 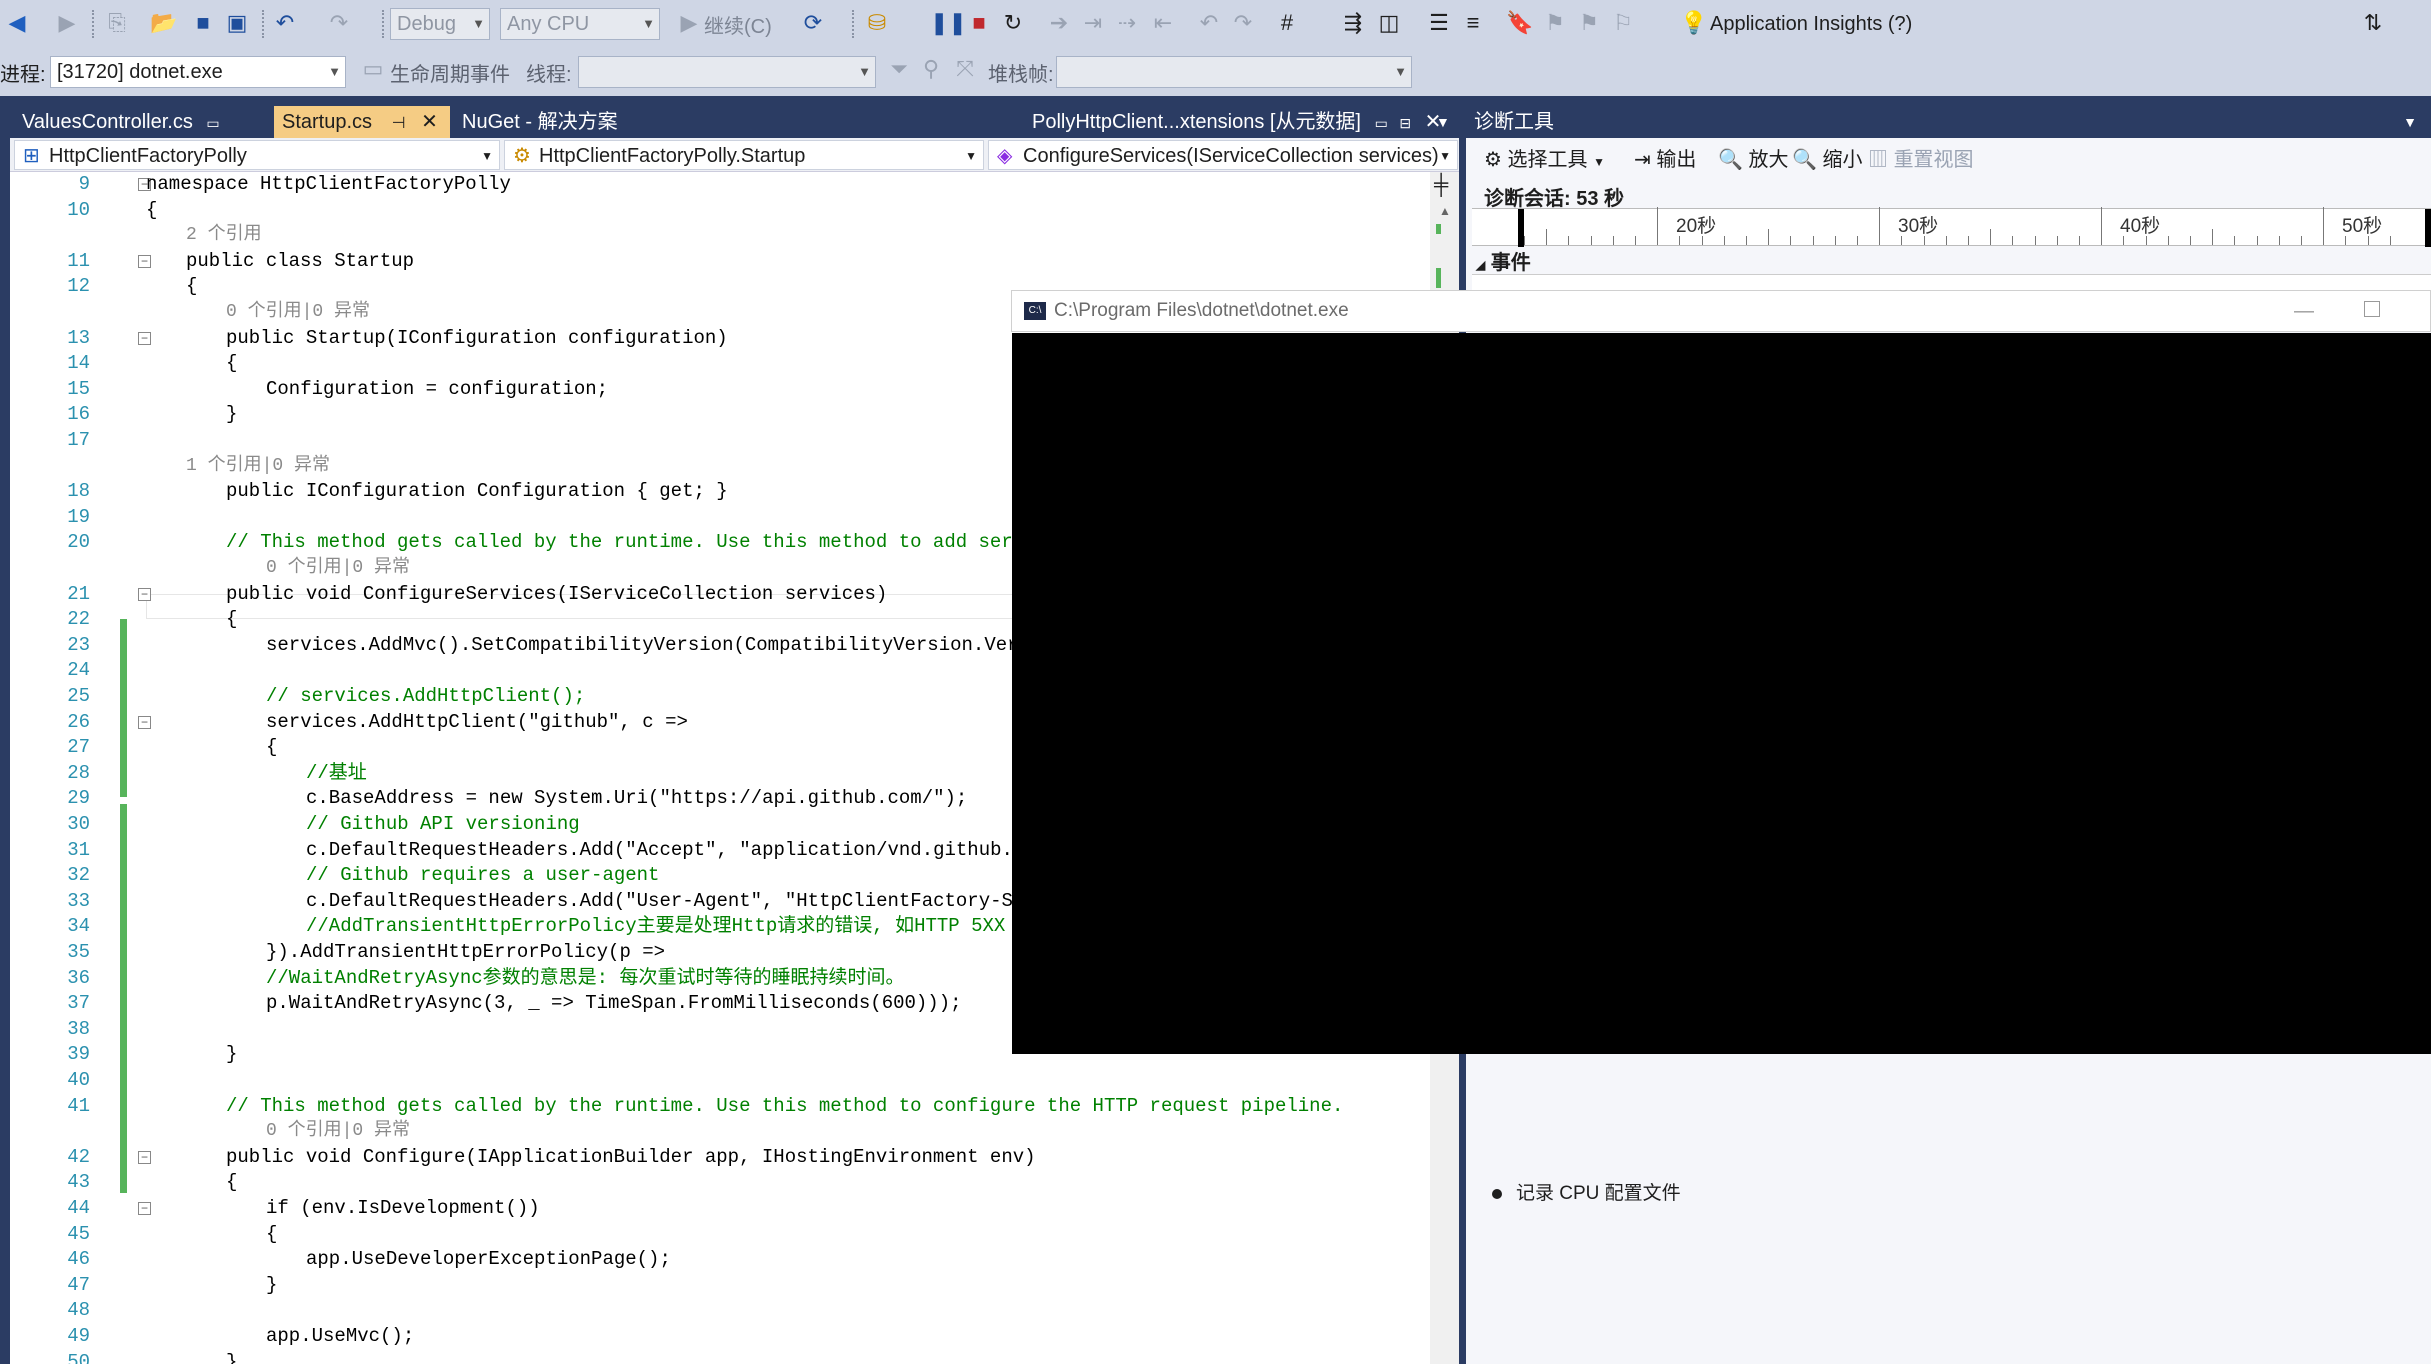 I want to click on reset-view-label: 重置视图, so click(x=1933, y=160).